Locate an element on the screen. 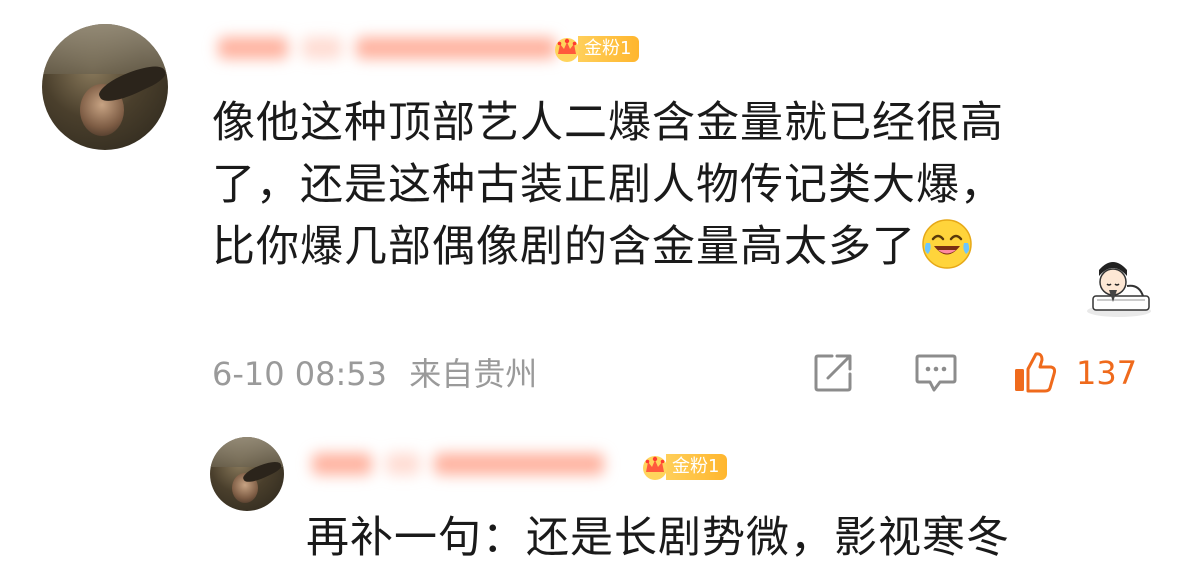 The height and width of the screenshot is (568, 1178). comment-line-last: 比你爆几部偶像剧的含金量高太多了 is located at coordinates (652, 247).